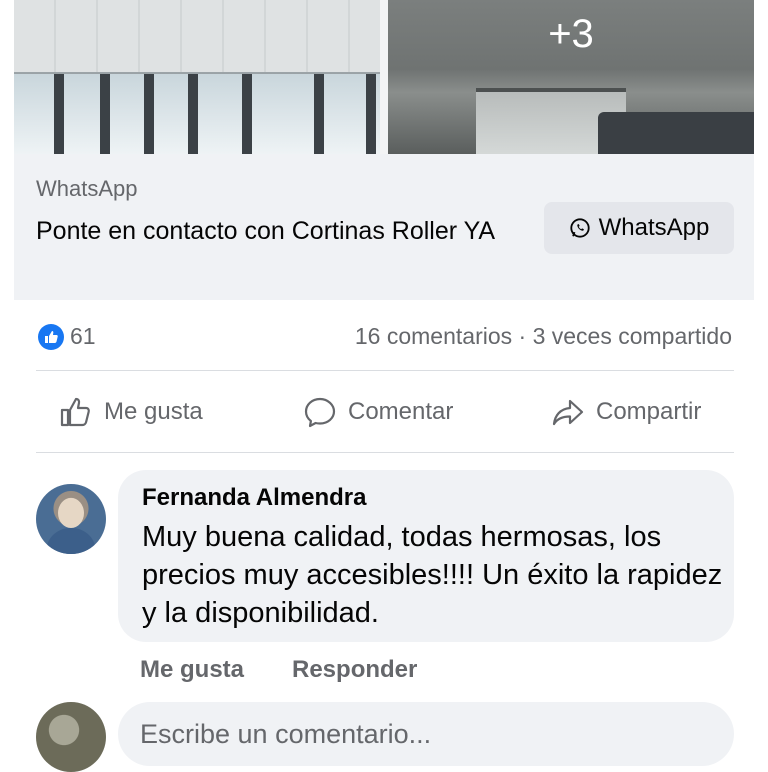  Describe the element at coordinates (153, 411) in the screenshot. I see `like-button-label: Me gusta` at that location.